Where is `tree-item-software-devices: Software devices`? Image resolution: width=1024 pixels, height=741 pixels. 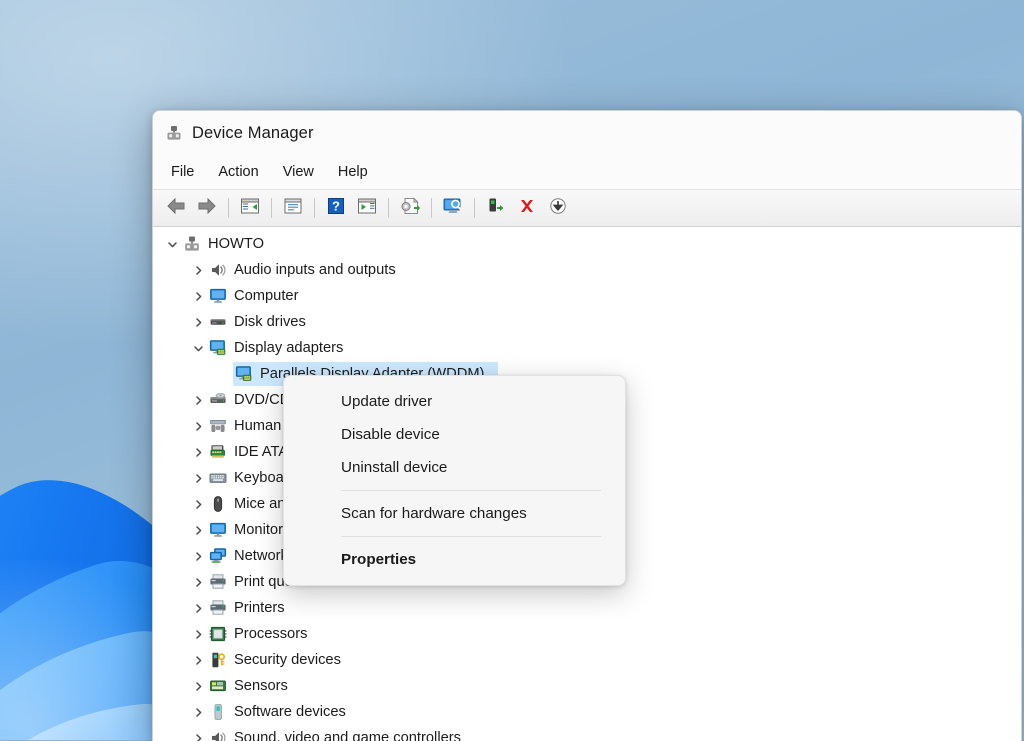 tree-item-software-devices: Software devices is located at coordinates (587, 712).